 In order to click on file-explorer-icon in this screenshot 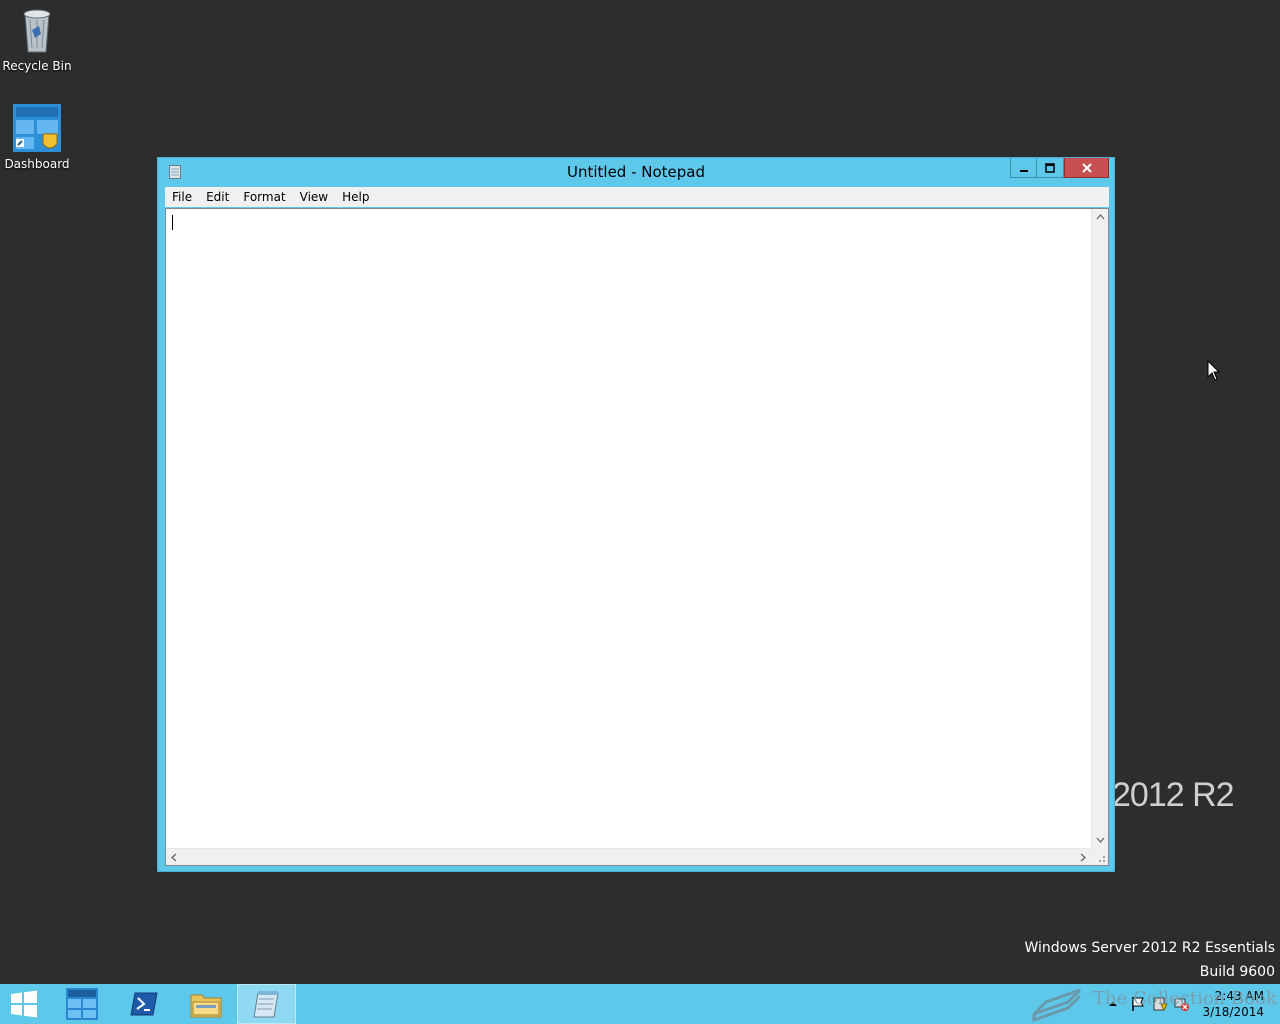, I will do `click(206, 1006)`.